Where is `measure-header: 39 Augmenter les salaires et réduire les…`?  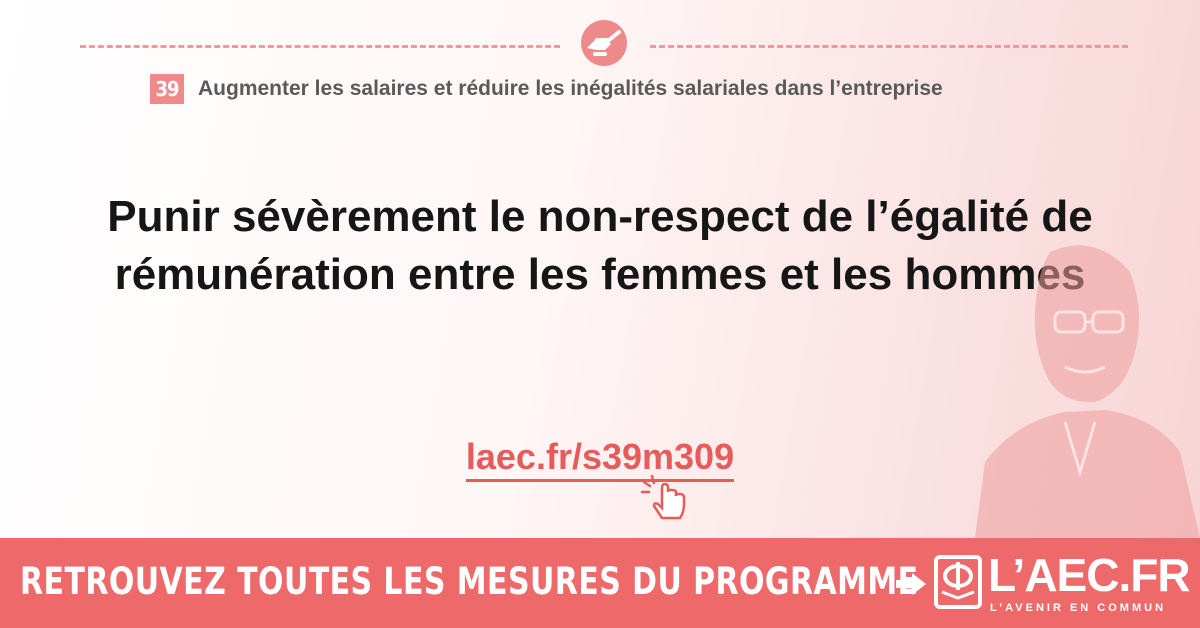 measure-header: 39 Augmenter les salaires et réduire les… is located at coordinates (546, 89).